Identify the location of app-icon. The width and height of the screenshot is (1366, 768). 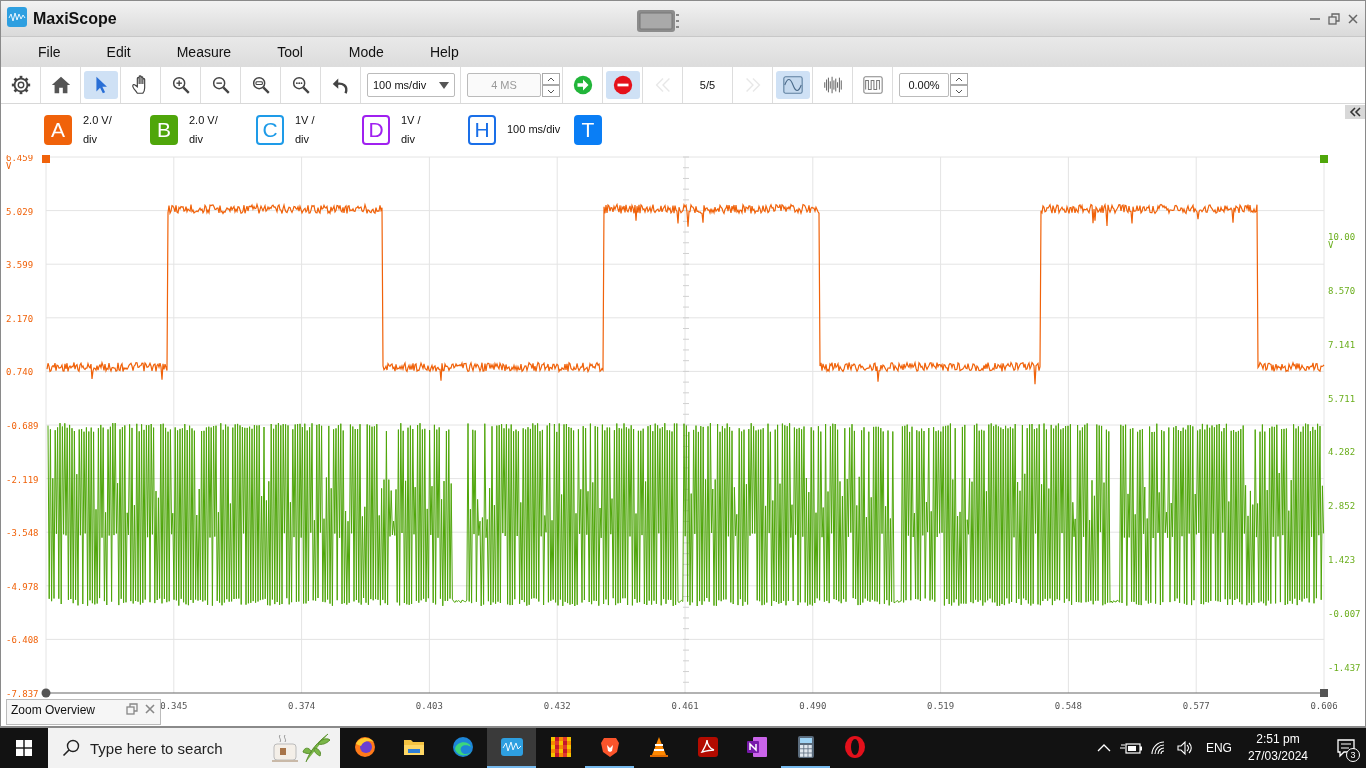
(17, 16).